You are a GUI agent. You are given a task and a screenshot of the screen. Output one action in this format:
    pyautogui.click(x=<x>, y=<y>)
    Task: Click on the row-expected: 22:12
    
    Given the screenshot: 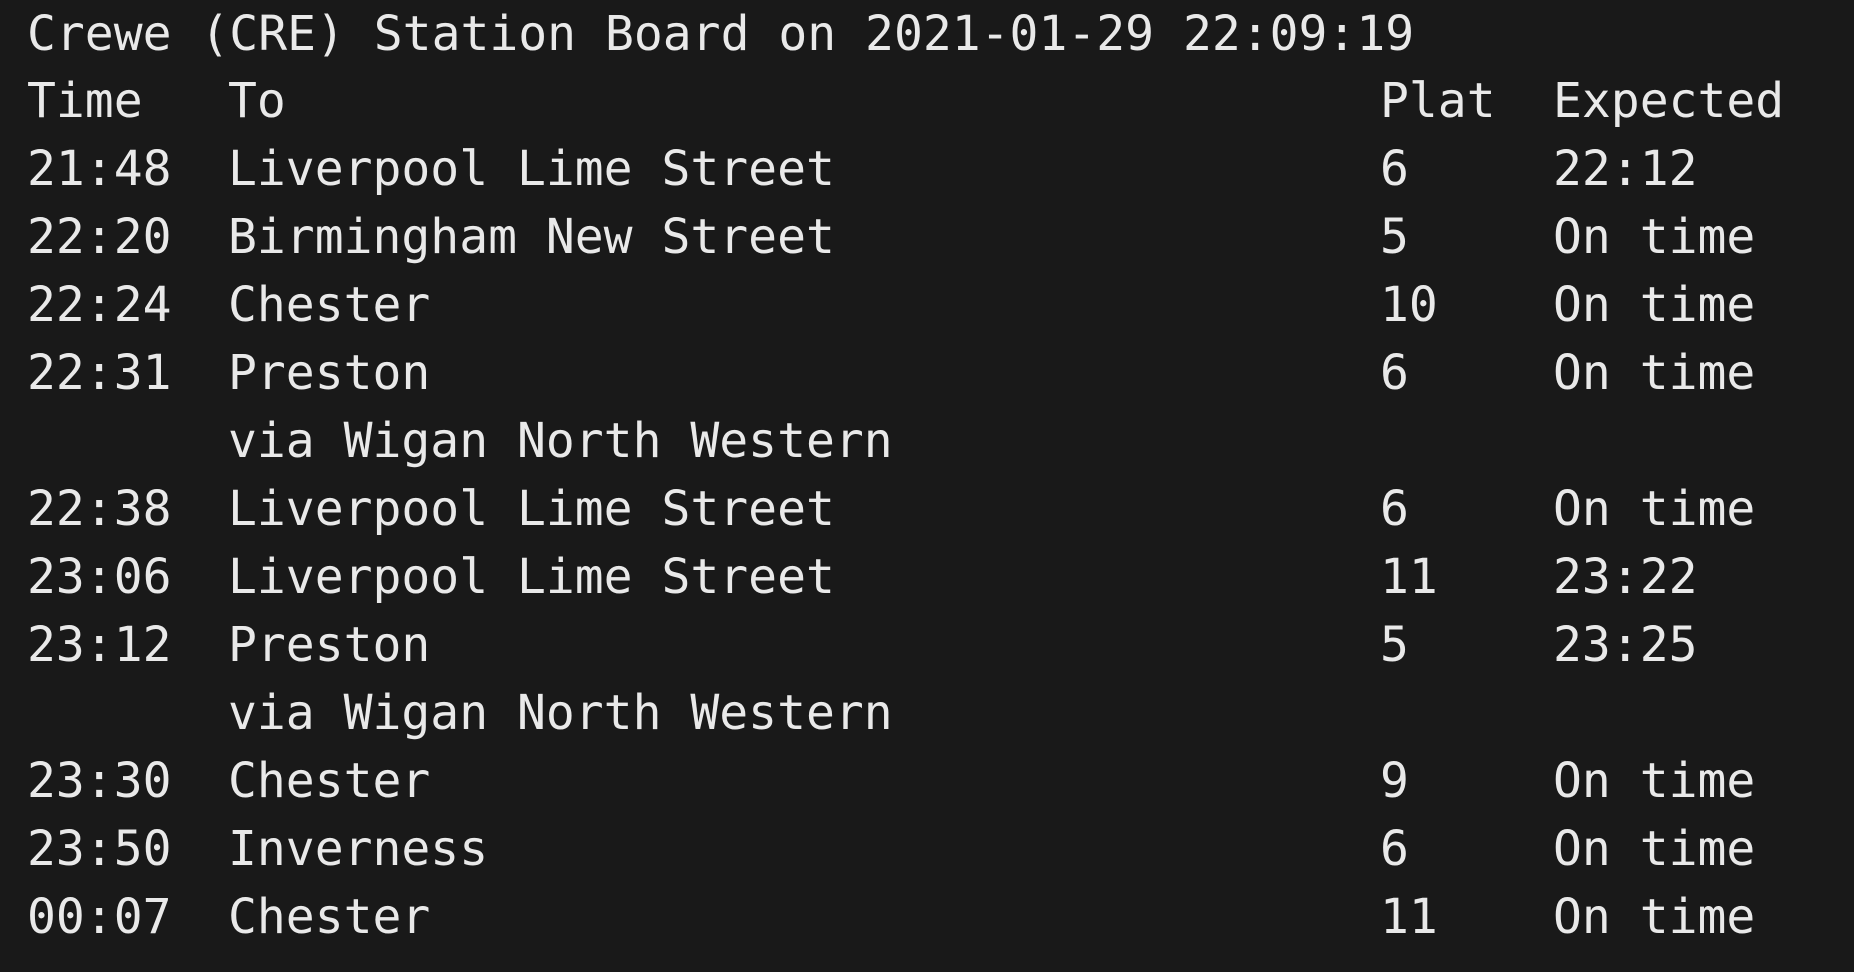 What is the action you would take?
    pyautogui.click(x=1625, y=169)
    